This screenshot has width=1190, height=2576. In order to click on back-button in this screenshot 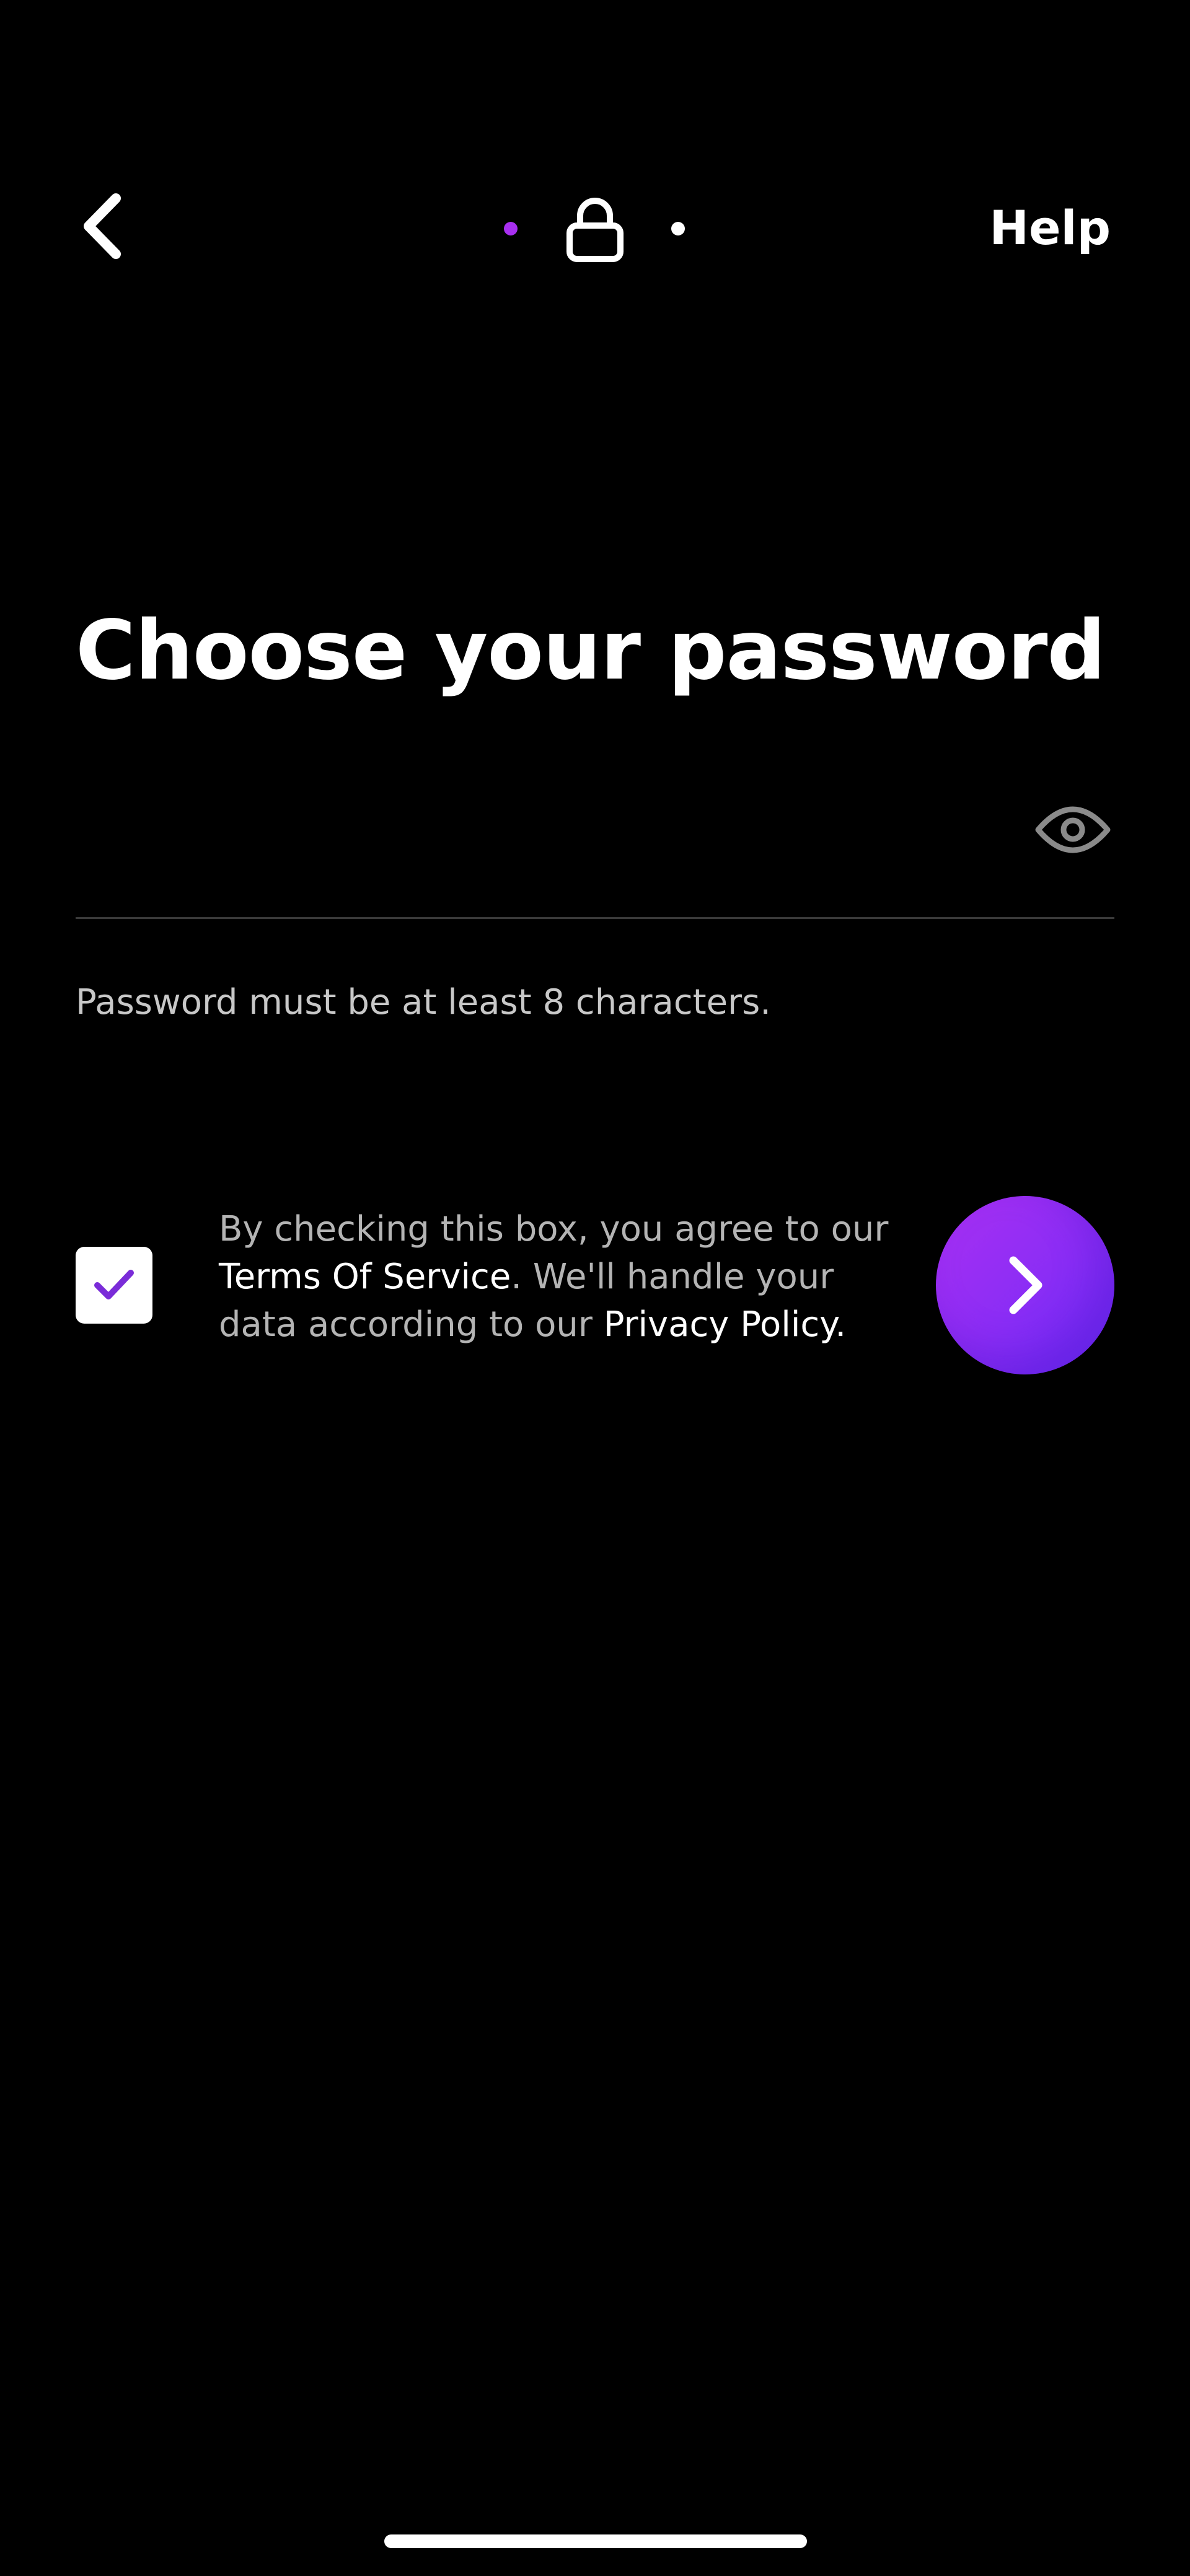, I will do `click(102, 226)`.